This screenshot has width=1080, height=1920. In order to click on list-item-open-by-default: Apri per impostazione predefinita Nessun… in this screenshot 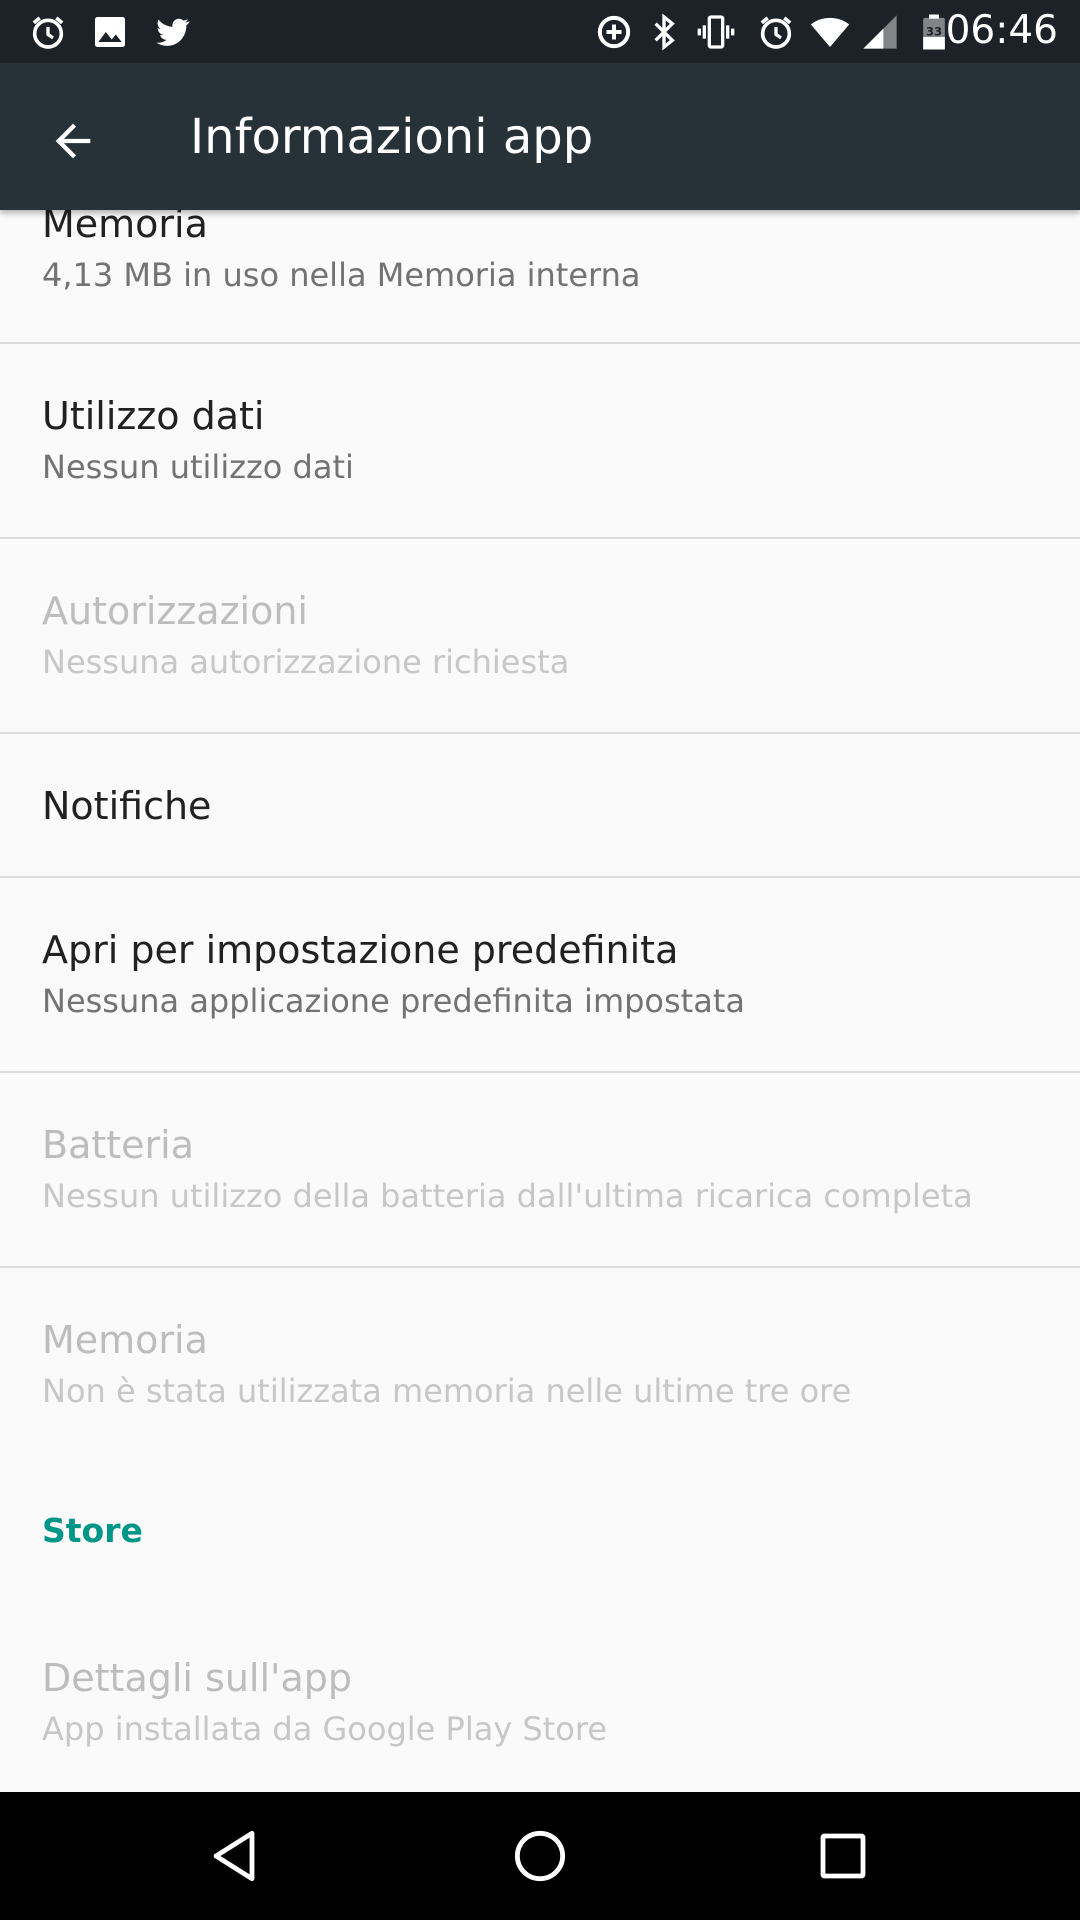, I will do `click(540, 975)`.